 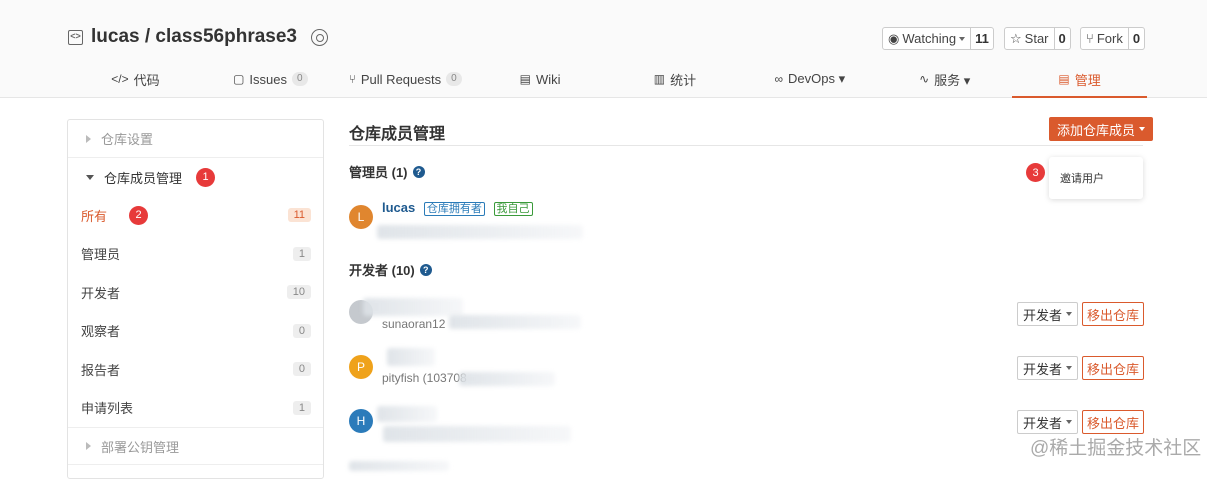 I want to click on tab-wiki: ▤ Wiki, so click(x=540, y=80).